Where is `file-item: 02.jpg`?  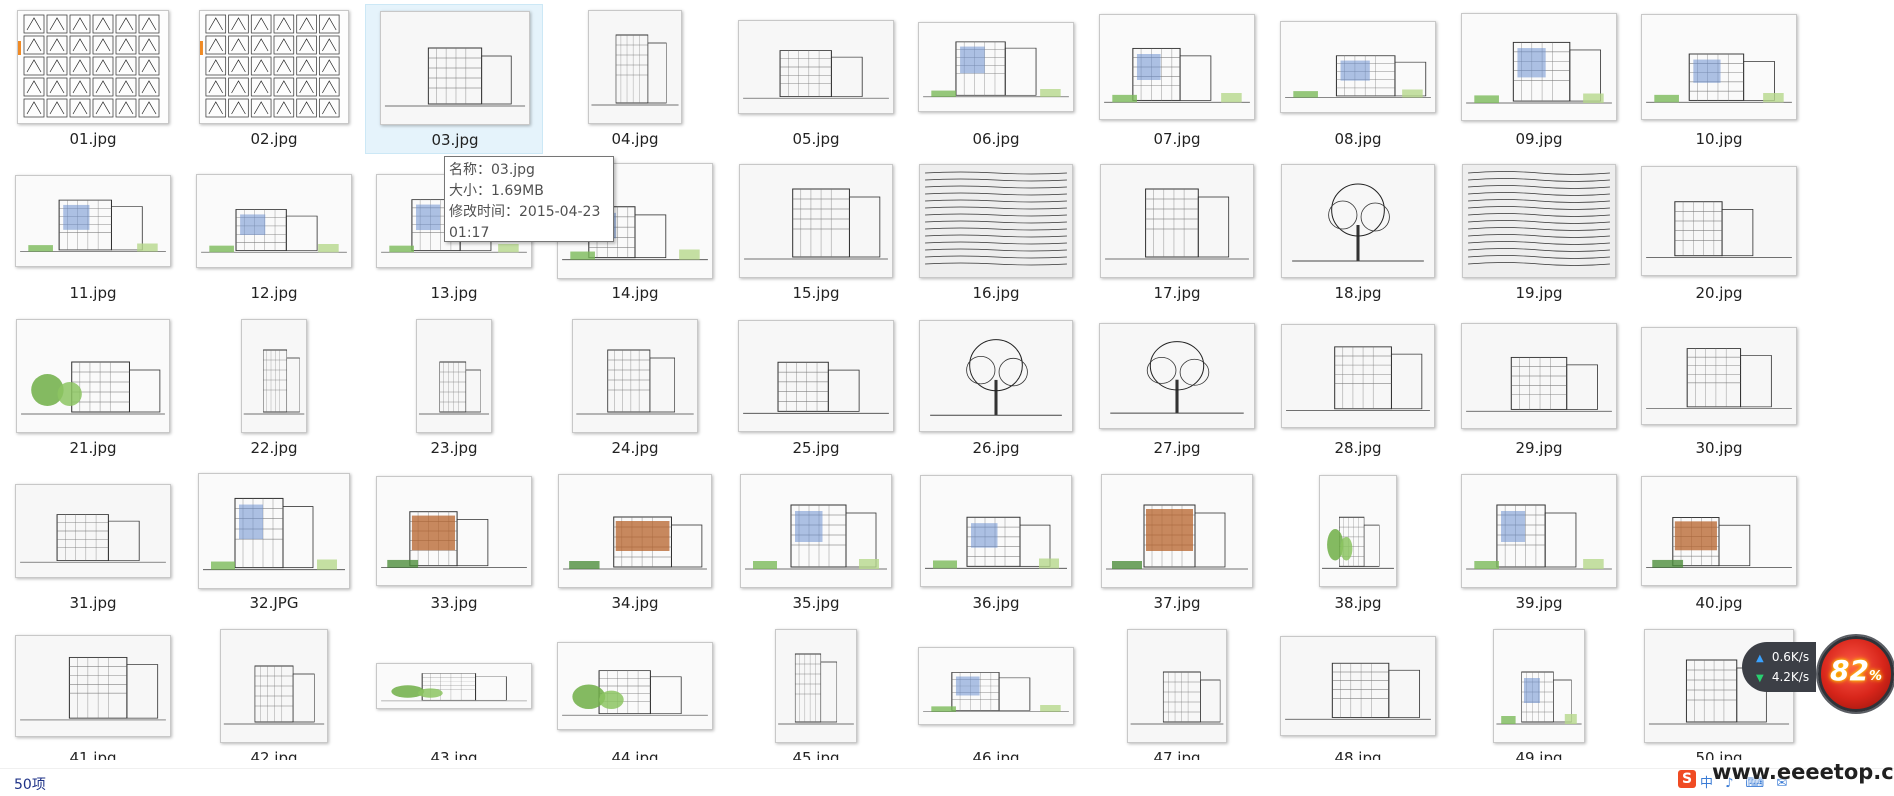
file-item: 02.jpg is located at coordinates (274, 79).